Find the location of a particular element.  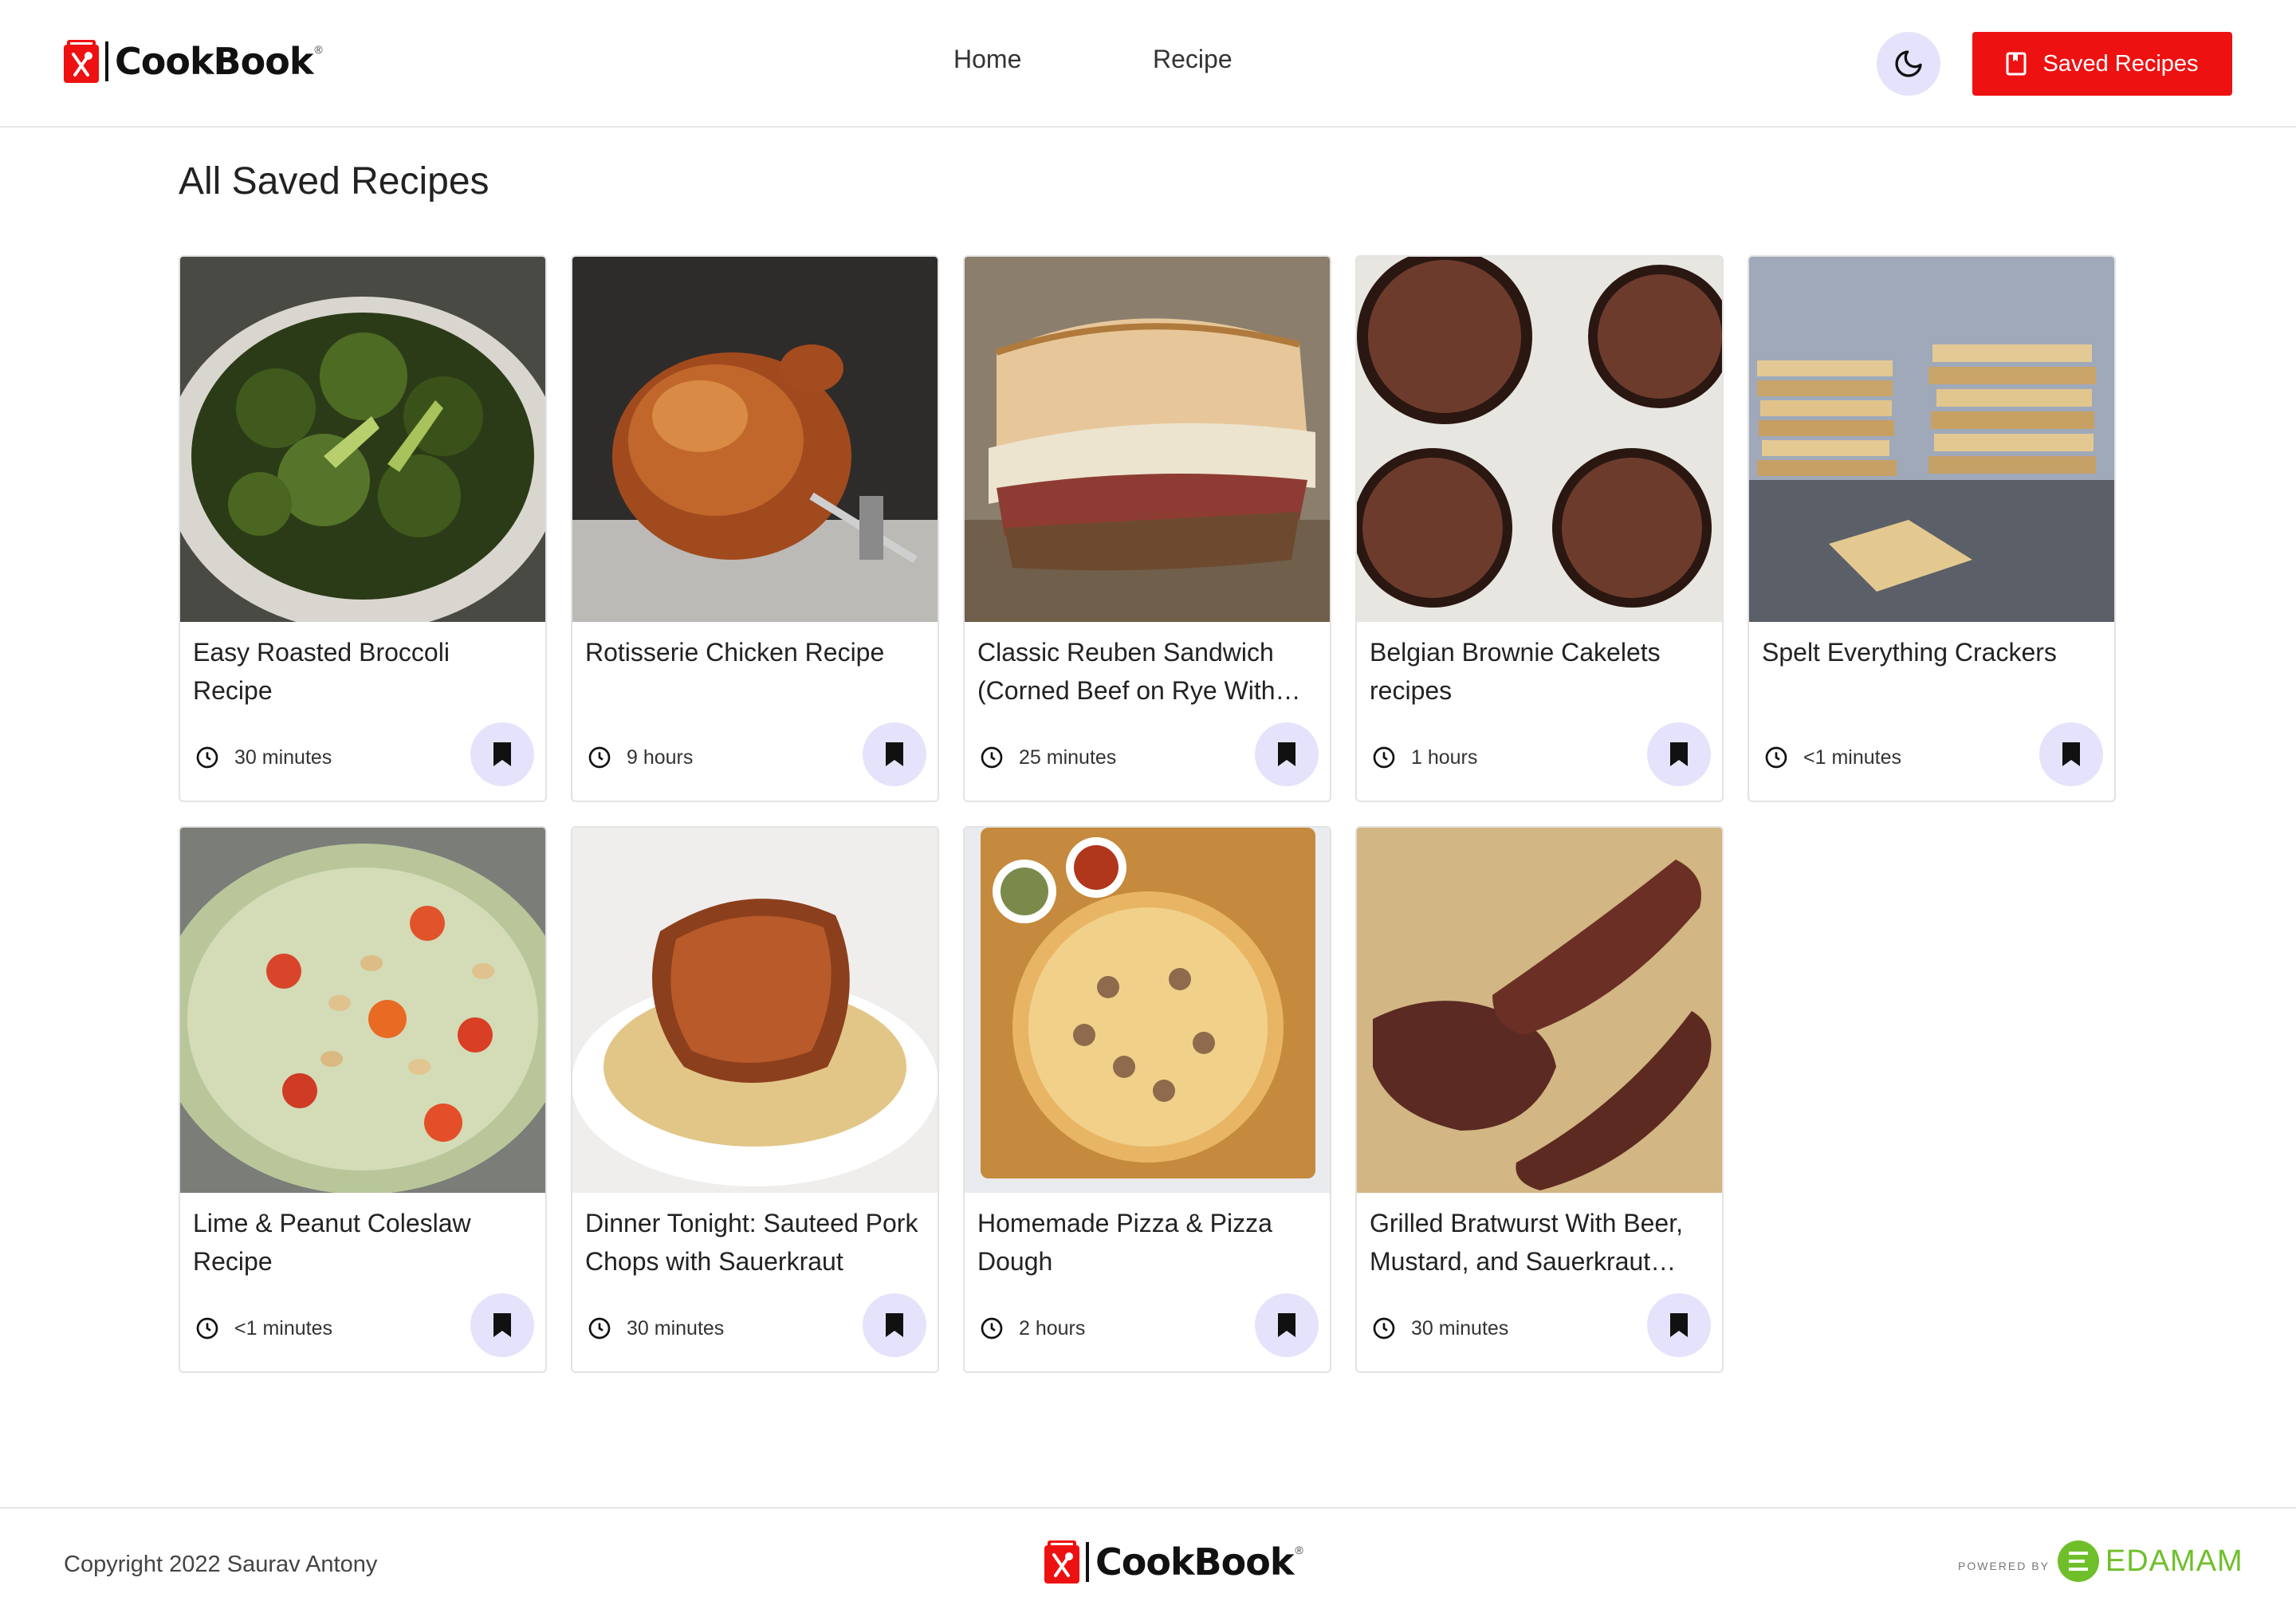

recipe-time-text: 2 hours is located at coordinates (1052, 1328).